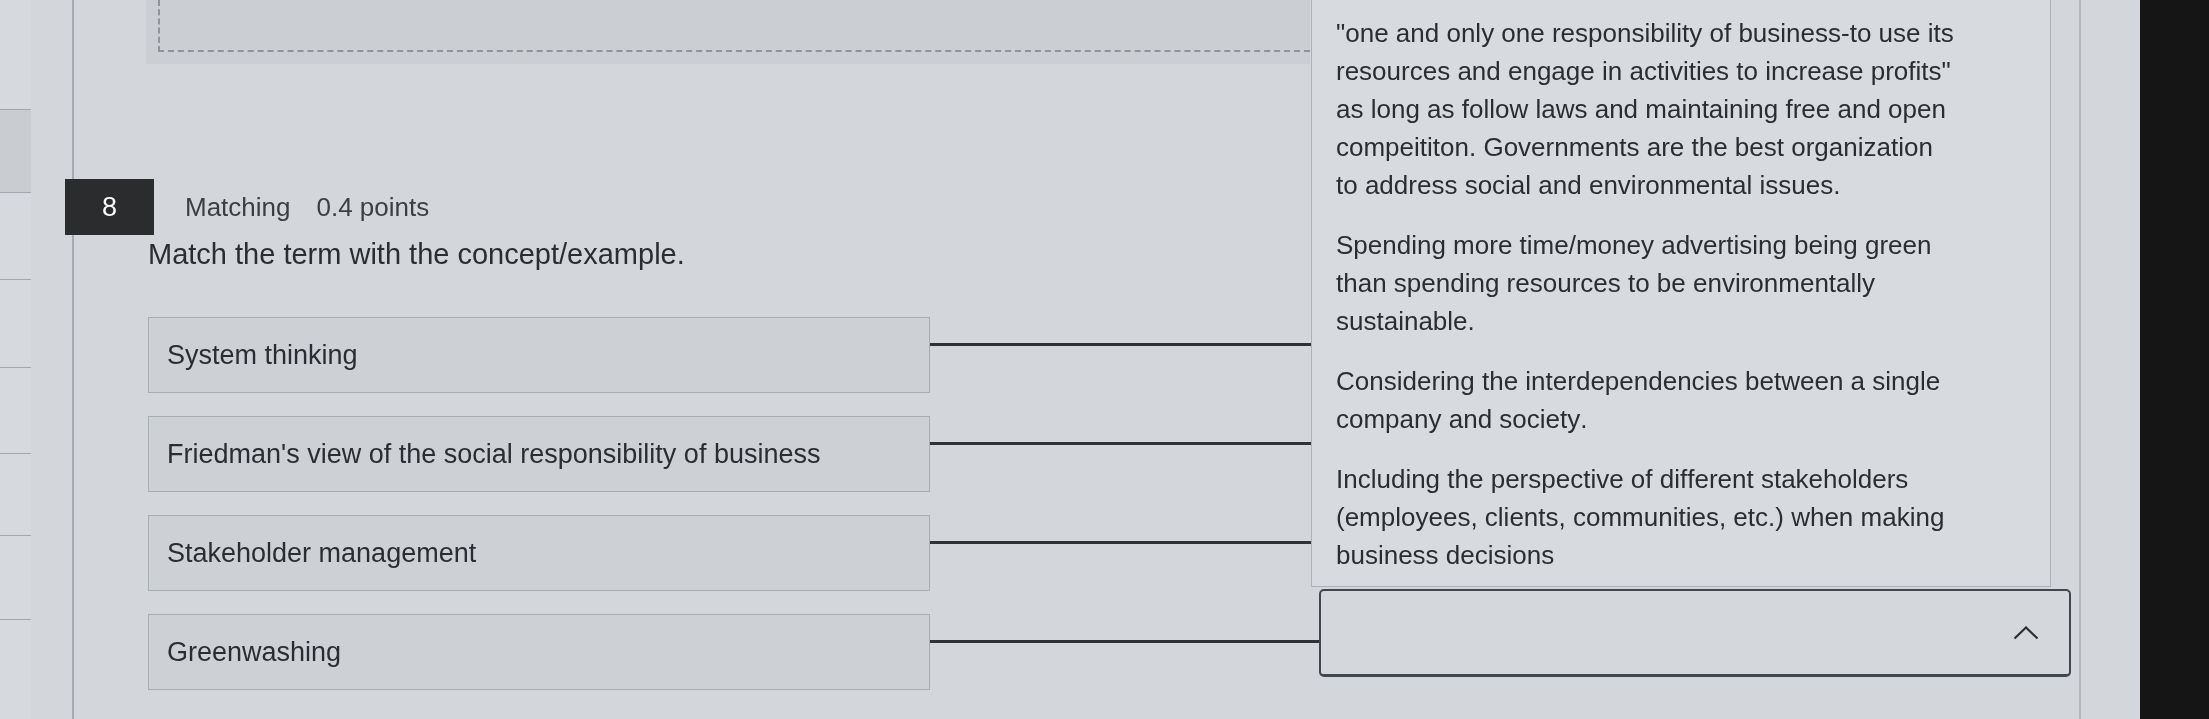  What do you see at coordinates (539, 454) in the screenshot?
I see `term-card: Friedman's view of the social responsibility of business` at bounding box center [539, 454].